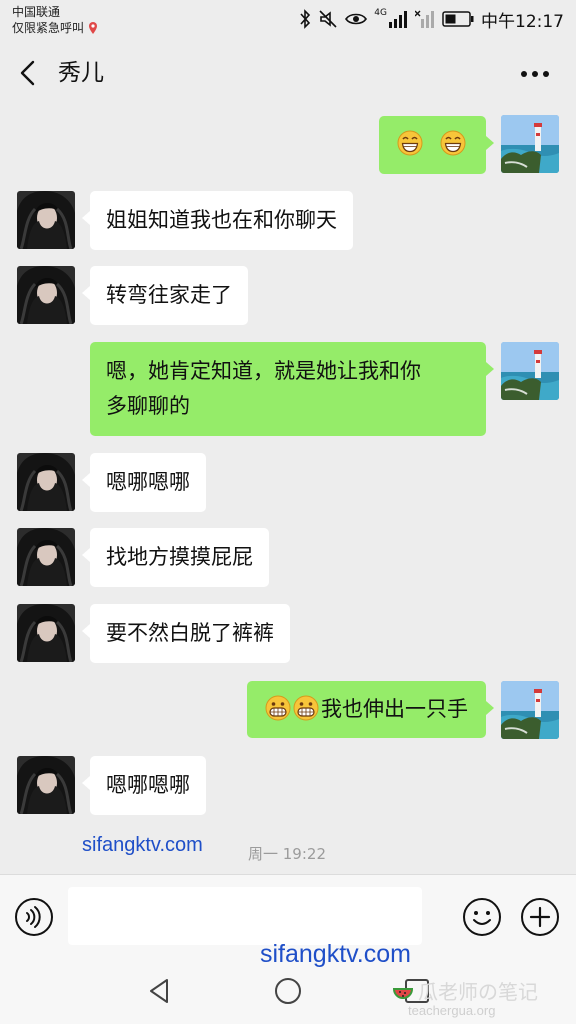 This screenshot has height=1024, width=576. What do you see at coordinates (522, 21) in the screenshot?
I see `clock: 中午12:17` at bounding box center [522, 21].